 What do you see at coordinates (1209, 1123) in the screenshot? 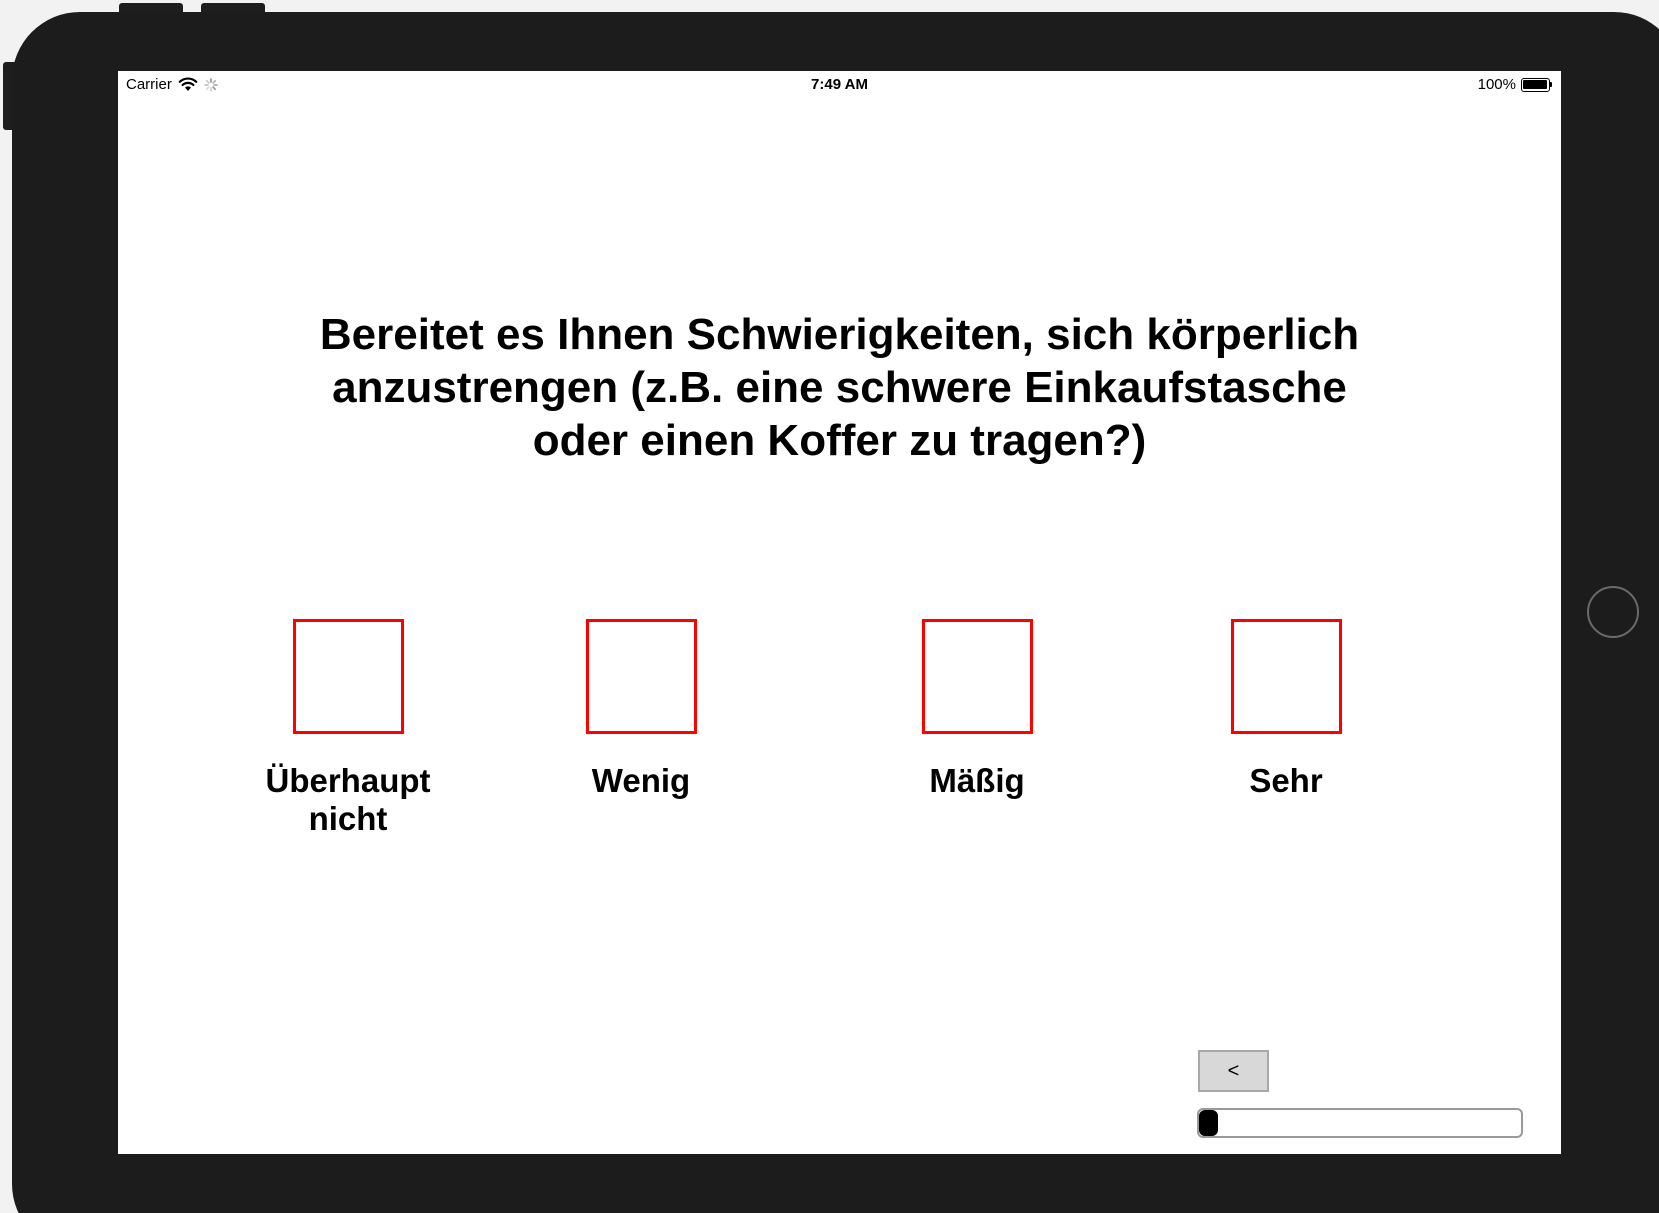
I see `progress-fill` at bounding box center [1209, 1123].